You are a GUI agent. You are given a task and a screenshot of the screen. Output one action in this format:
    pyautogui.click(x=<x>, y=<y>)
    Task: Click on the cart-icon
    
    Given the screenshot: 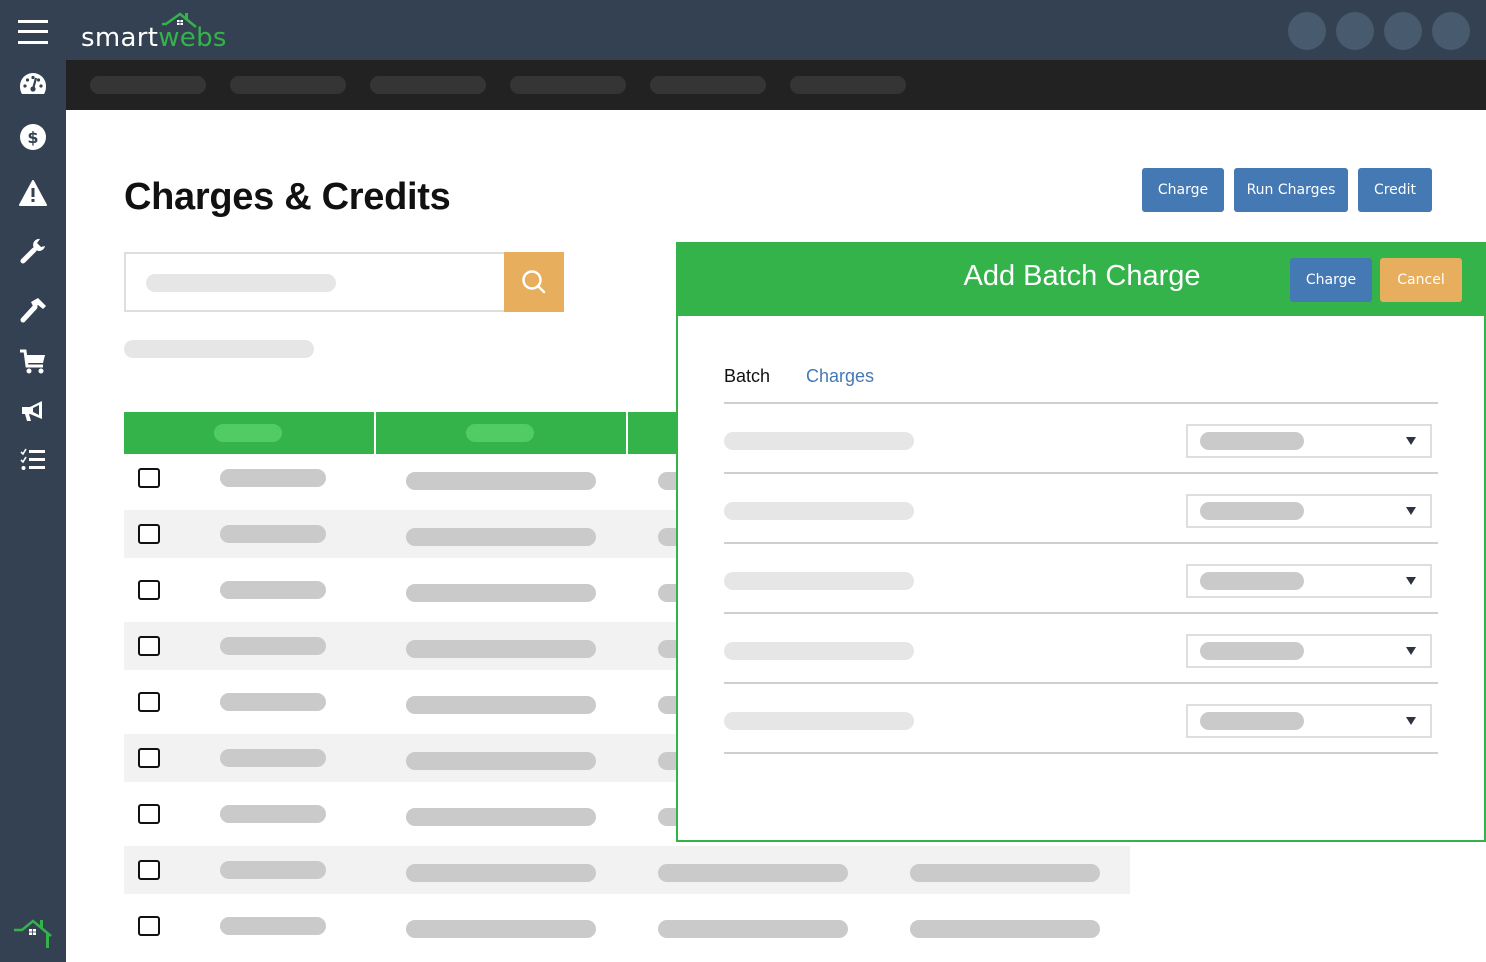 What is the action you would take?
    pyautogui.click(x=32, y=361)
    